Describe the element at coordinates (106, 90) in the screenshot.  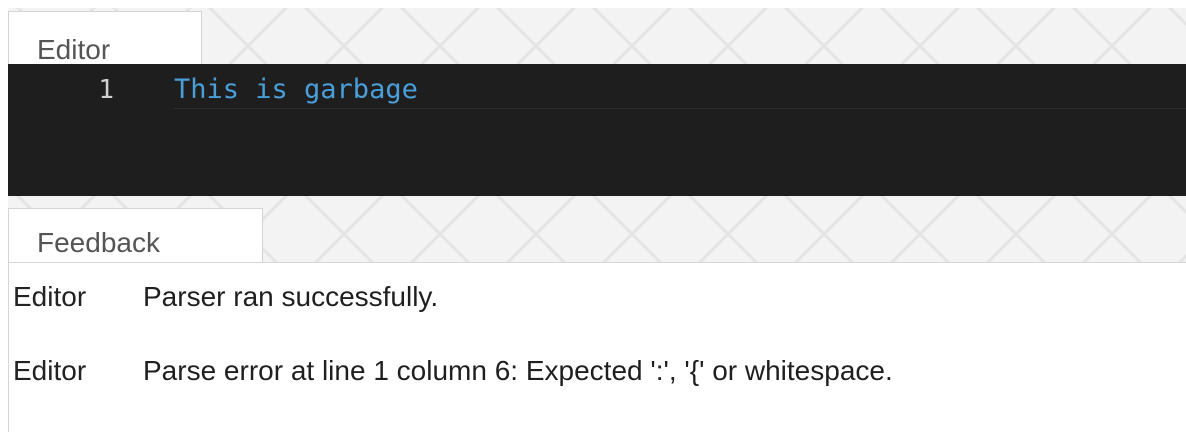
I see `line-number: 1` at that location.